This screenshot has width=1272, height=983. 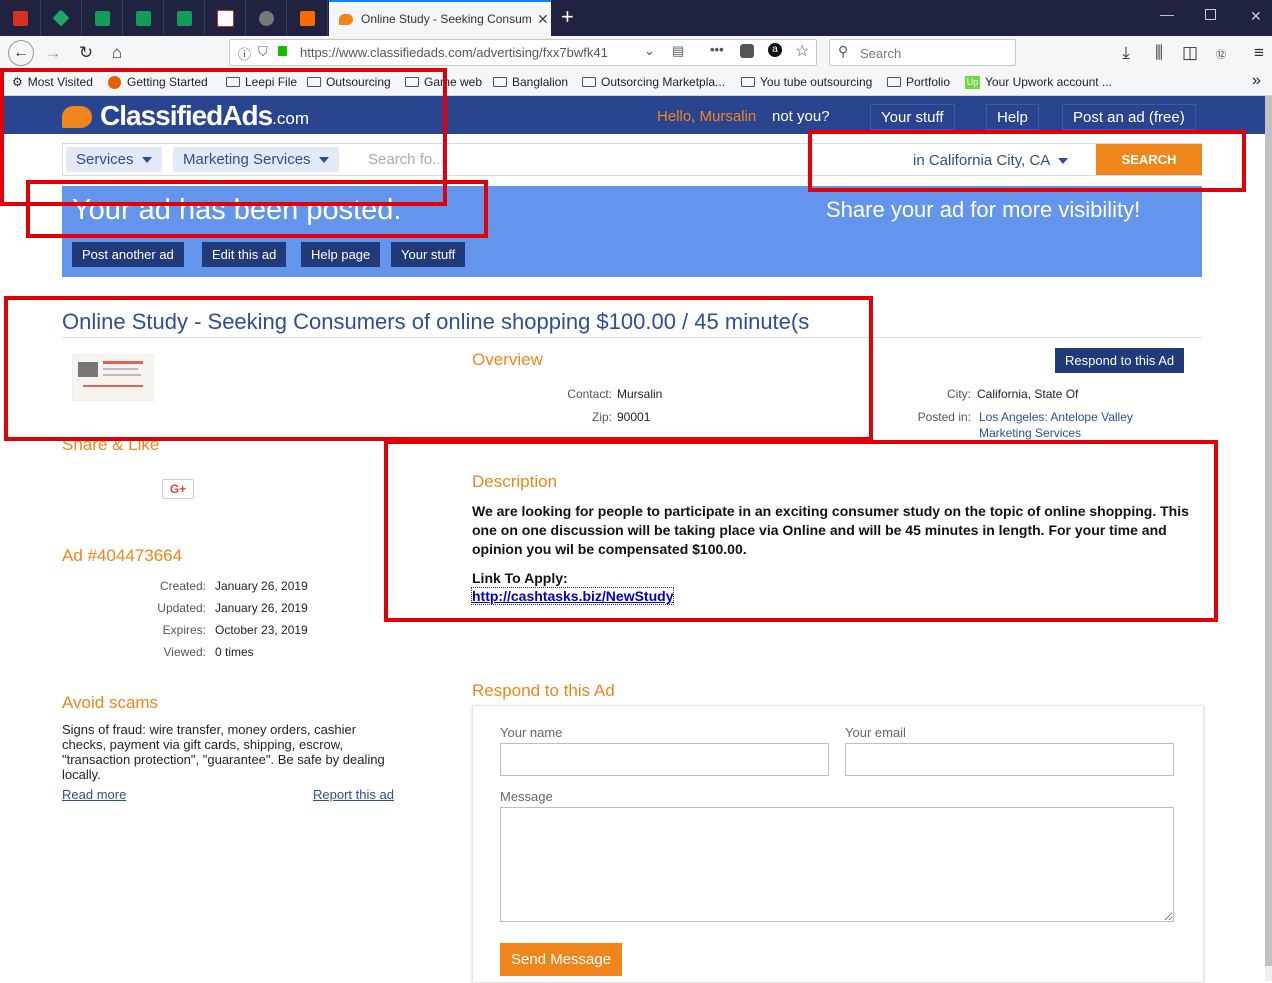 I want to click on classifiedads-favicon, so click(x=346, y=19).